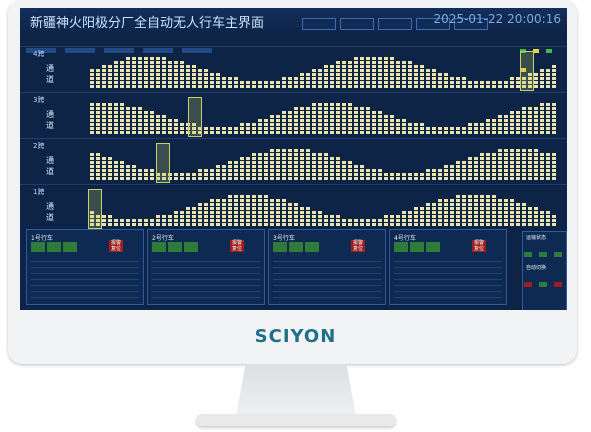 The width and height of the screenshot is (591, 432). Describe the element at coordinates (293, 68) in the screenshot. I see `bay-row: 4跨 通道` at that location.